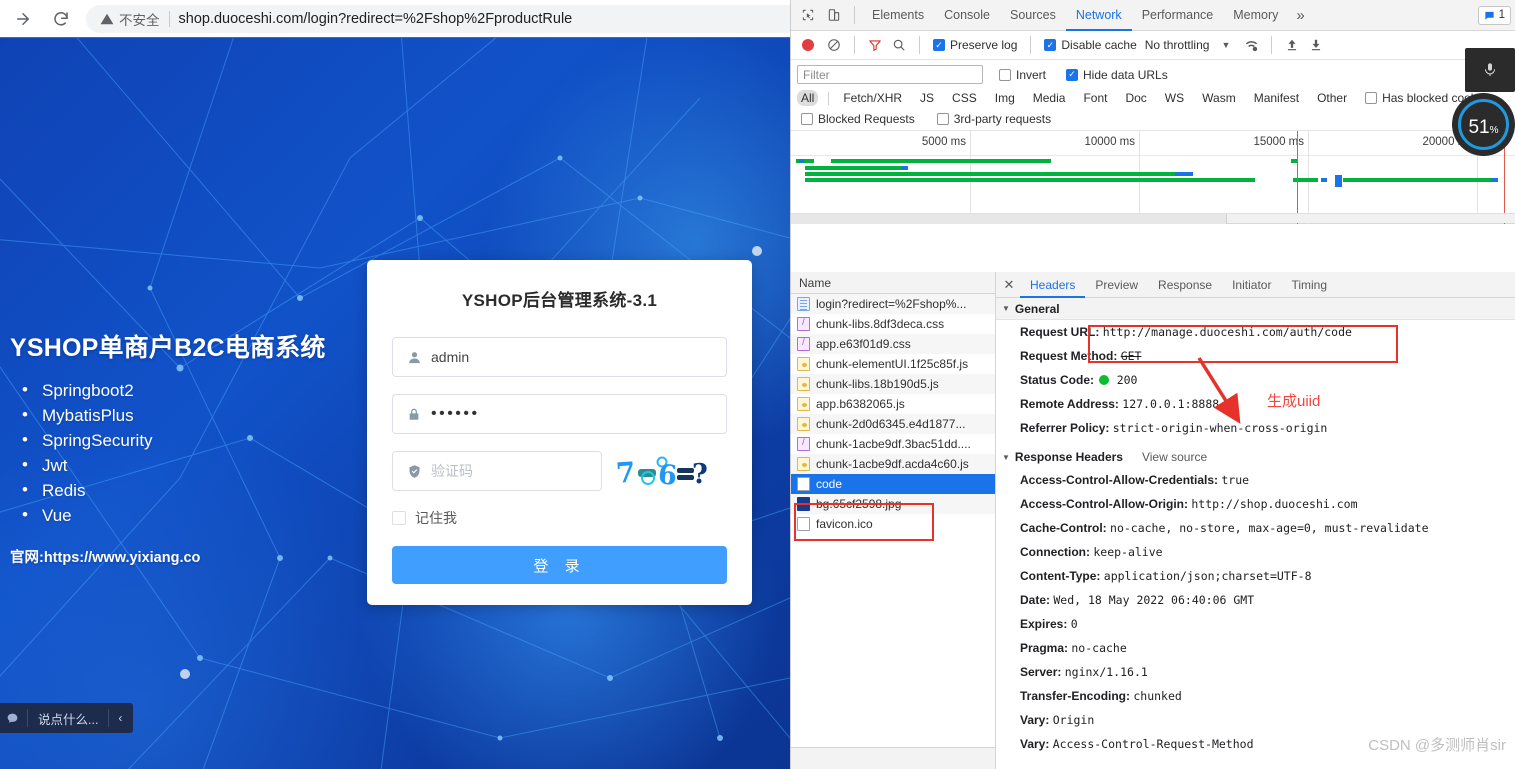 The height and width of the screenshot is (769, 1515). I want to click on preserve-log-toggle: ✓ Preserve log, so click(975, 45).